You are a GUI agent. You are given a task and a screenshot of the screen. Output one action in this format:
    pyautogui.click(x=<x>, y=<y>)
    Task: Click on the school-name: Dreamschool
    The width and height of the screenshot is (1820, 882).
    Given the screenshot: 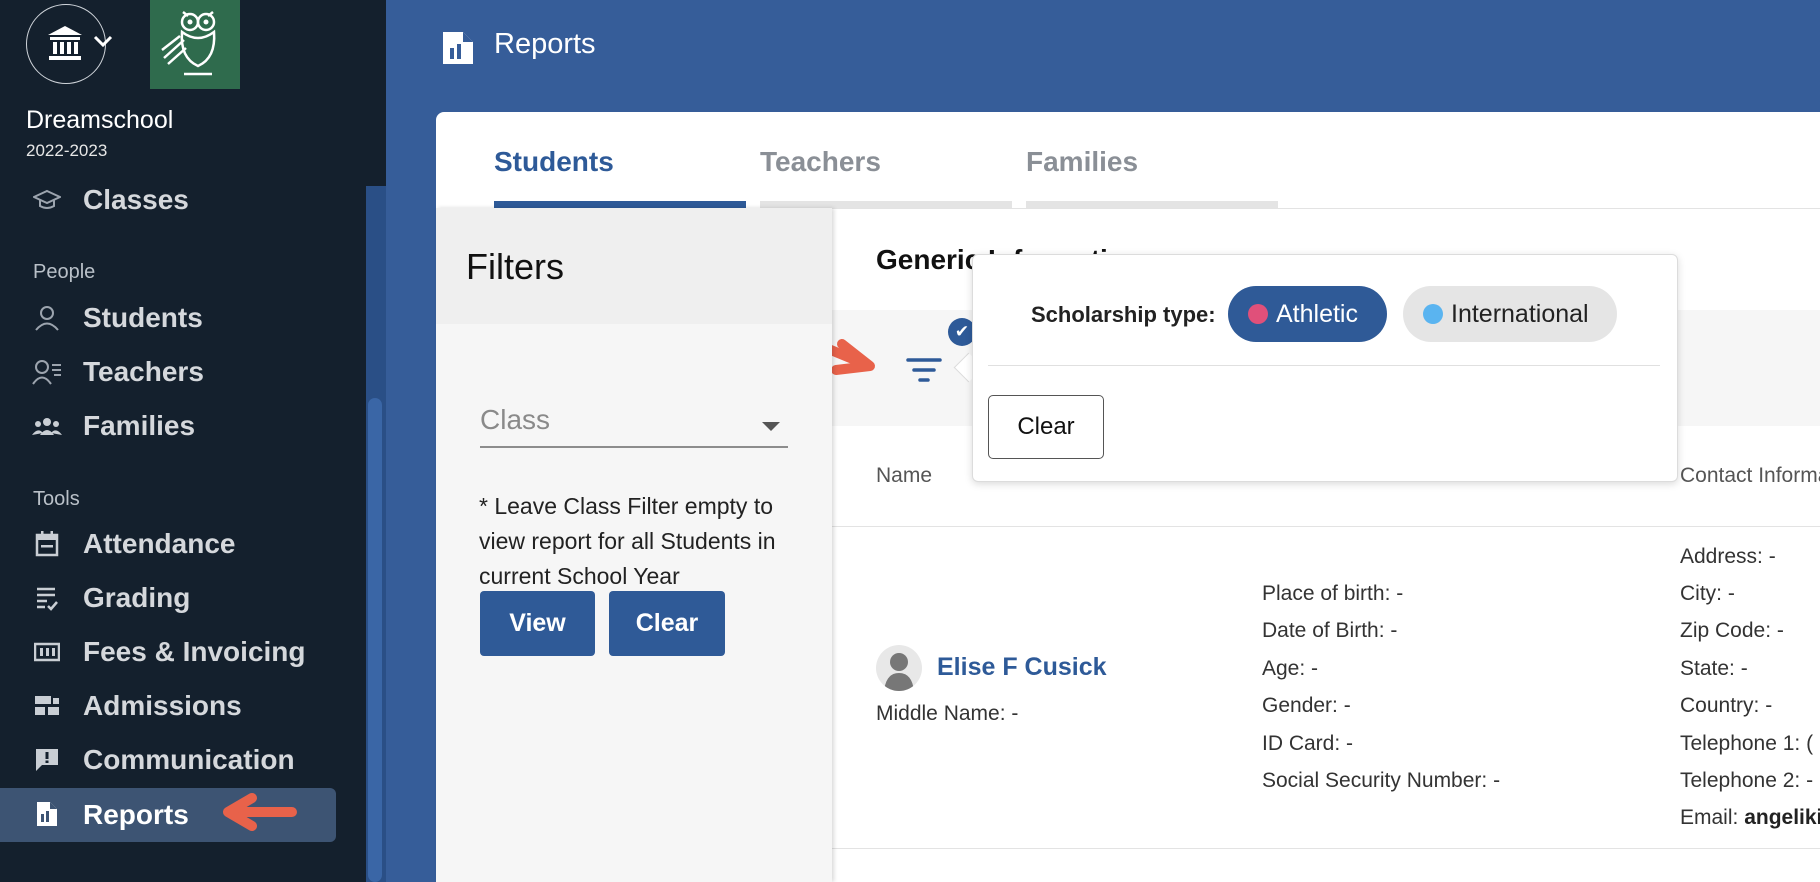 What is the action you would take?
    pyautogui.click(x=100, y=120)
    